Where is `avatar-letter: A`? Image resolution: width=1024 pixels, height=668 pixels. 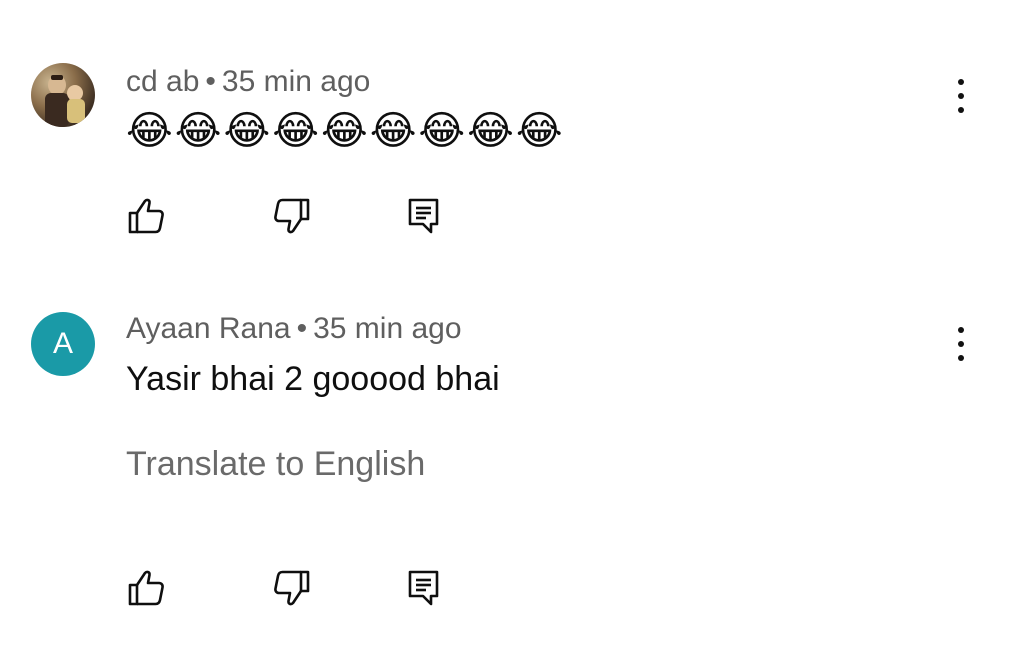 avatar-letter: A is located at coordinates (62, 343).